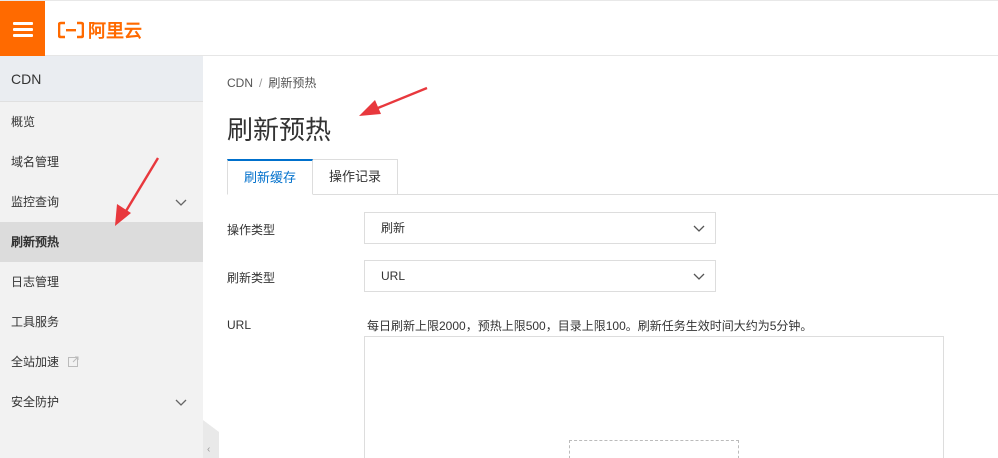 This screenshot has height=458, width=998. What do you see at coordinates (499, 28) in the screenshot?
I see `top-bar: 阿里云` at bounding box center [499, 28].